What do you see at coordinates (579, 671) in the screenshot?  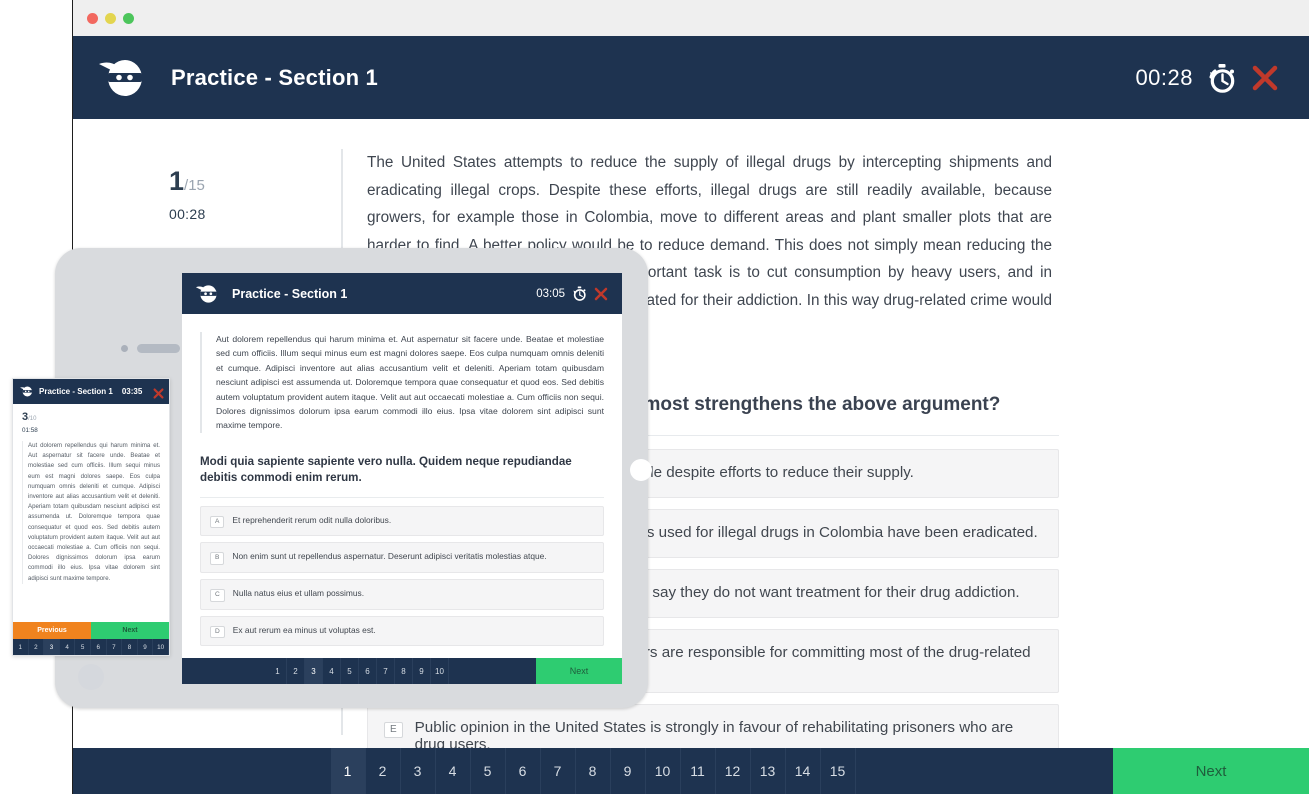 I see `tablet-next-button: Next` at bounding box center [579, 671].